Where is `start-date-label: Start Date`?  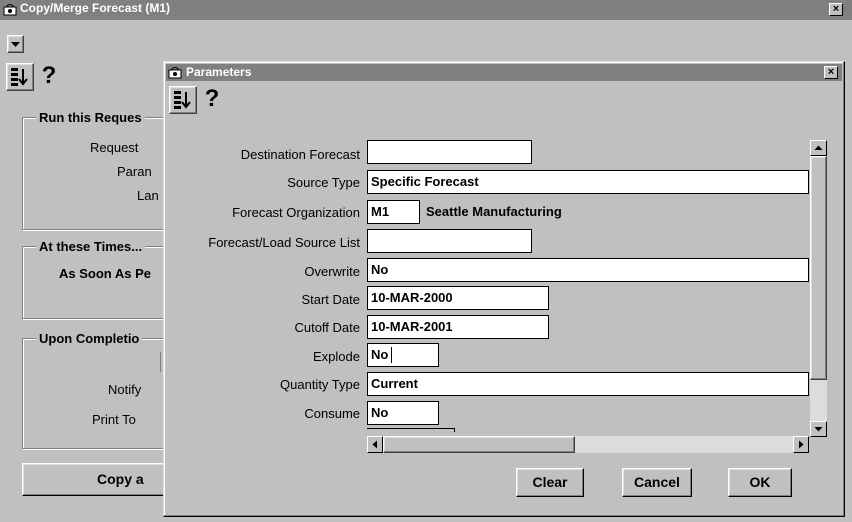 start-date-label: Start Date is located at coordinates (330, 299).